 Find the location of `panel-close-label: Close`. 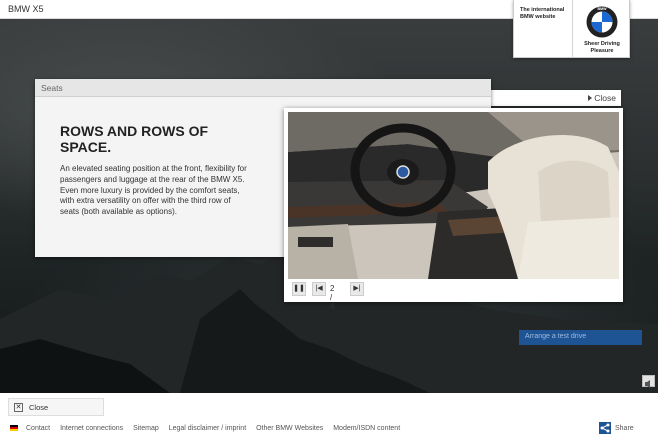

panel-close-label: Close is located at coordinates (605, 98).